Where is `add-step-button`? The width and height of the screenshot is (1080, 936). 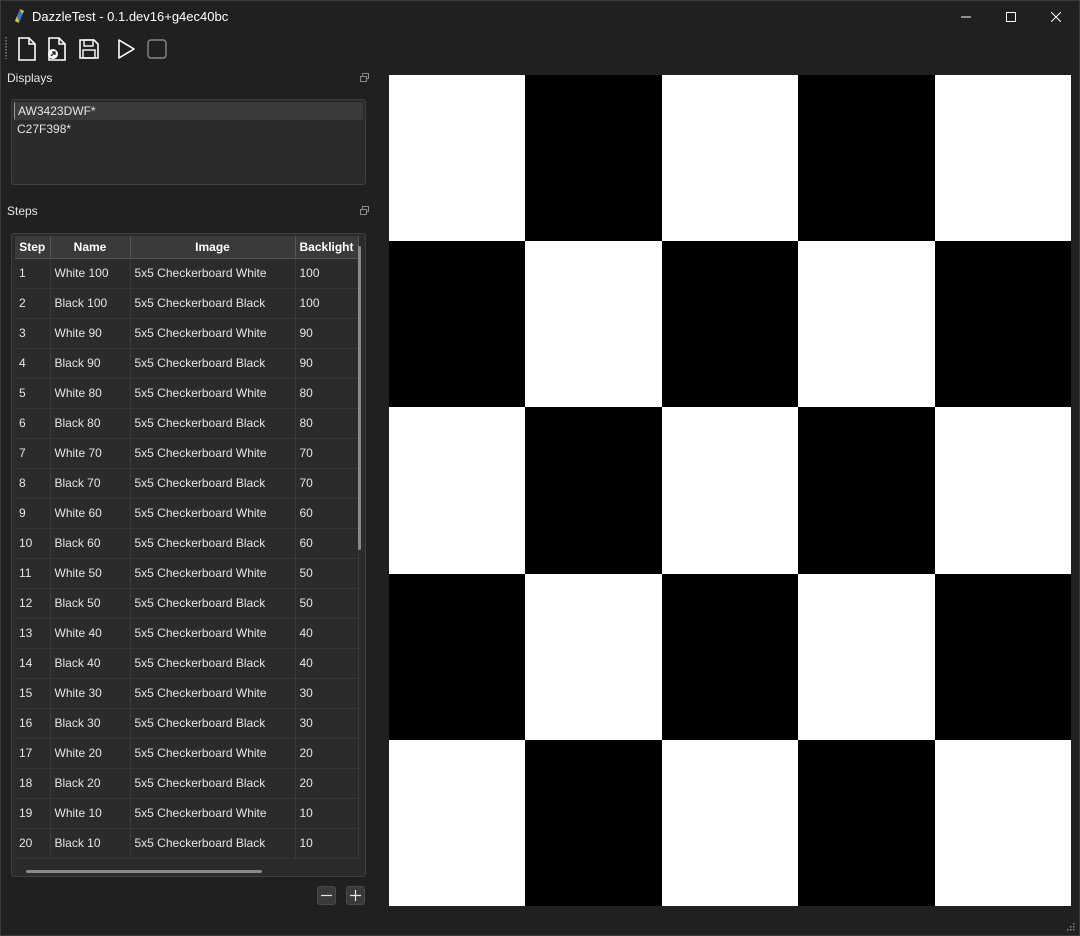 add-step-button is located at coordinates (355, 895).